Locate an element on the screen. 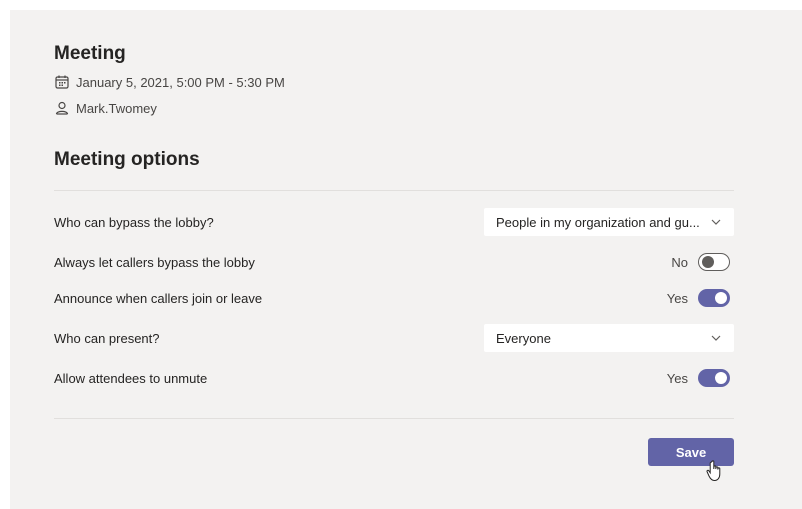 This screenshot has width=802, height=509. announce-state: Yes is located at coordinates (677, 298).